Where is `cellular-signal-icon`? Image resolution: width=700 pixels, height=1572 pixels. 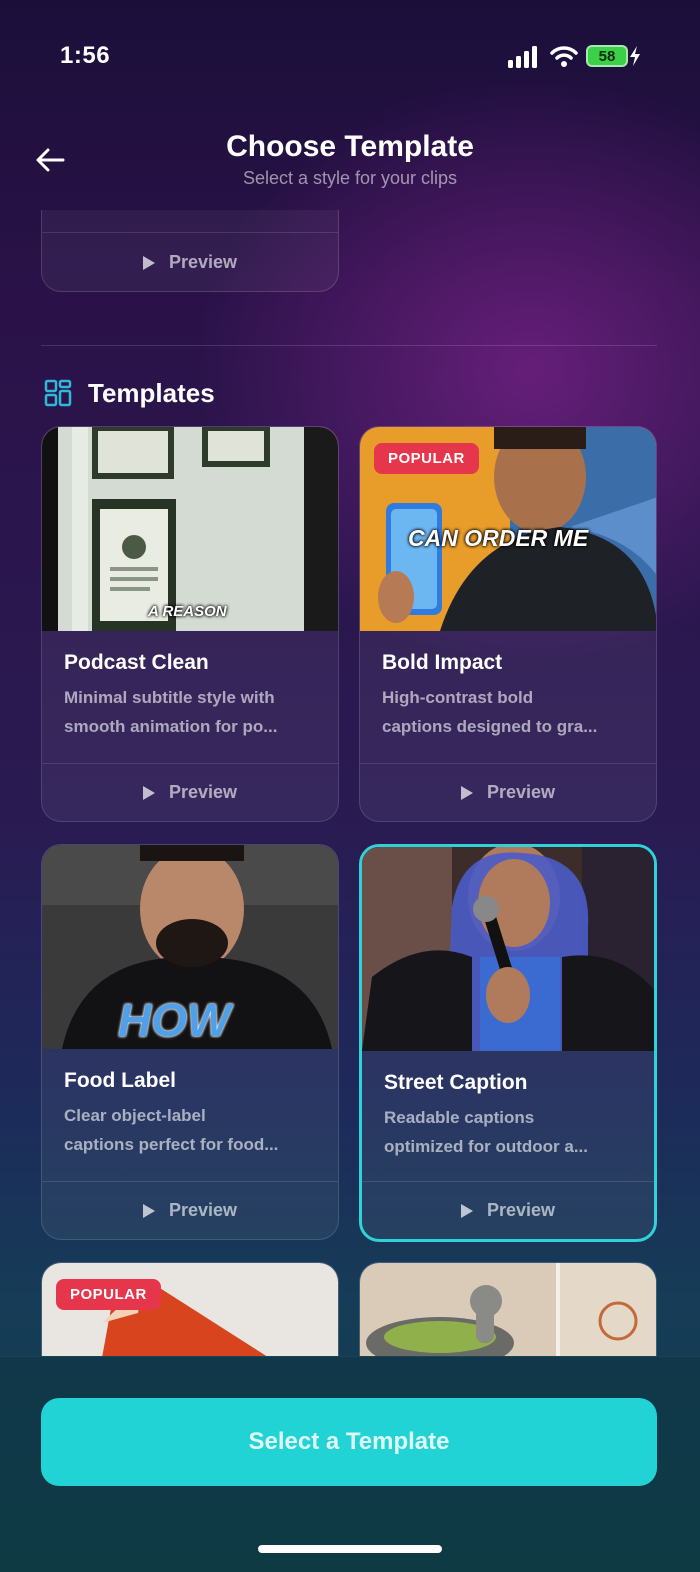 cellular-signal-icon is located at coordinates (522, 57).